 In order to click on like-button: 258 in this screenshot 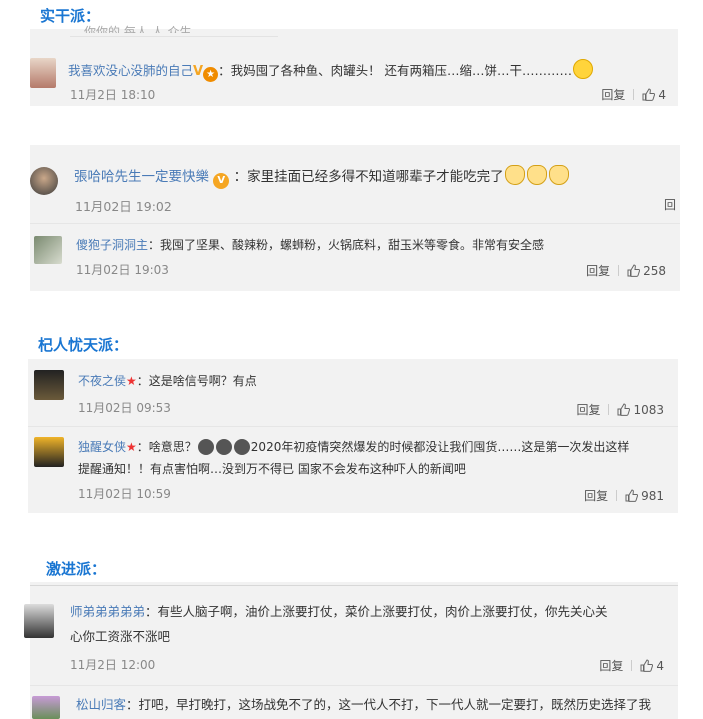, I will do `click(646, 271)`.